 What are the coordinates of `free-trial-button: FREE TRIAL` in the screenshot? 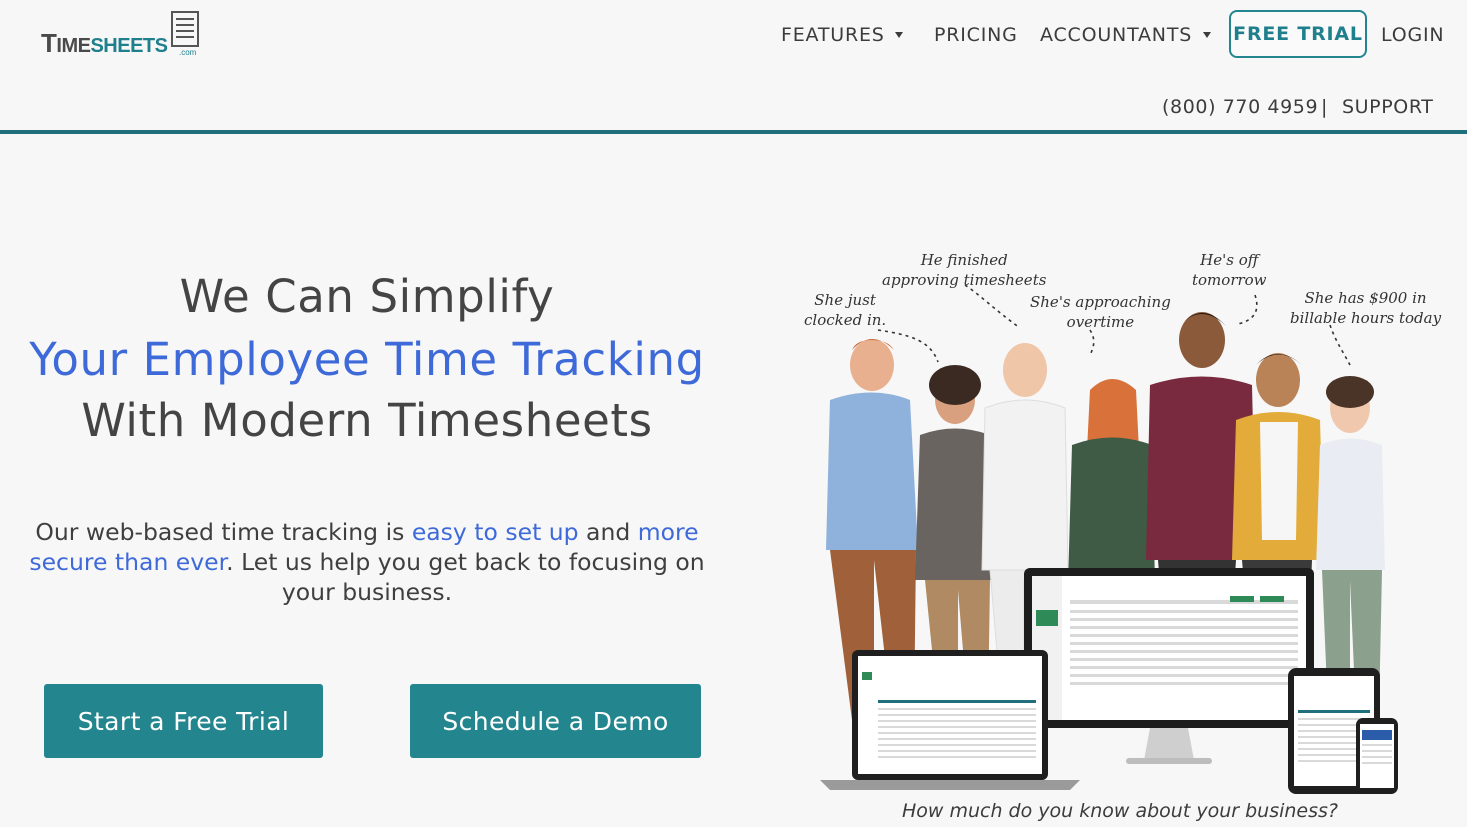 It's located at (1298, 34).